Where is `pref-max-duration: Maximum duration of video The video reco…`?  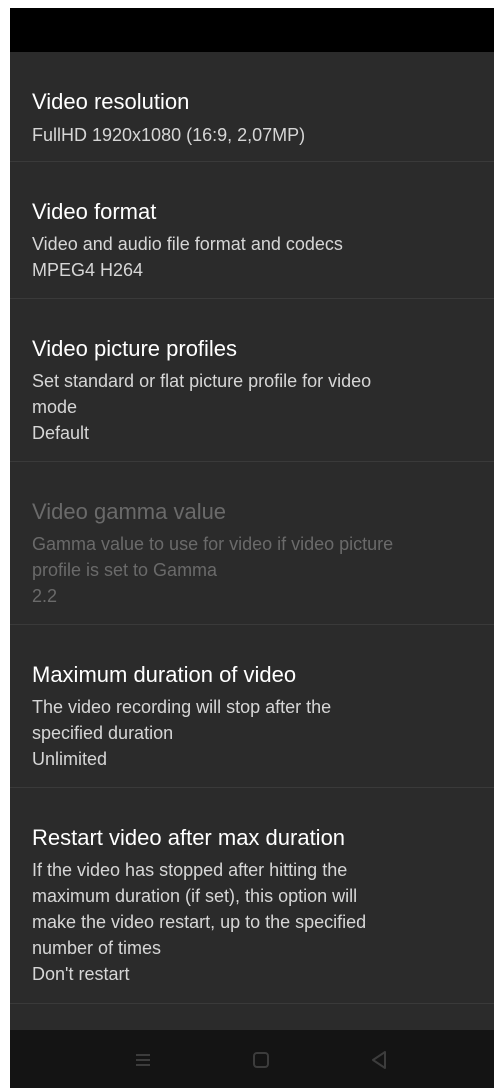 pref-max-duration: Maximum duration of video The video reco… is located at coordinates (252, 706).